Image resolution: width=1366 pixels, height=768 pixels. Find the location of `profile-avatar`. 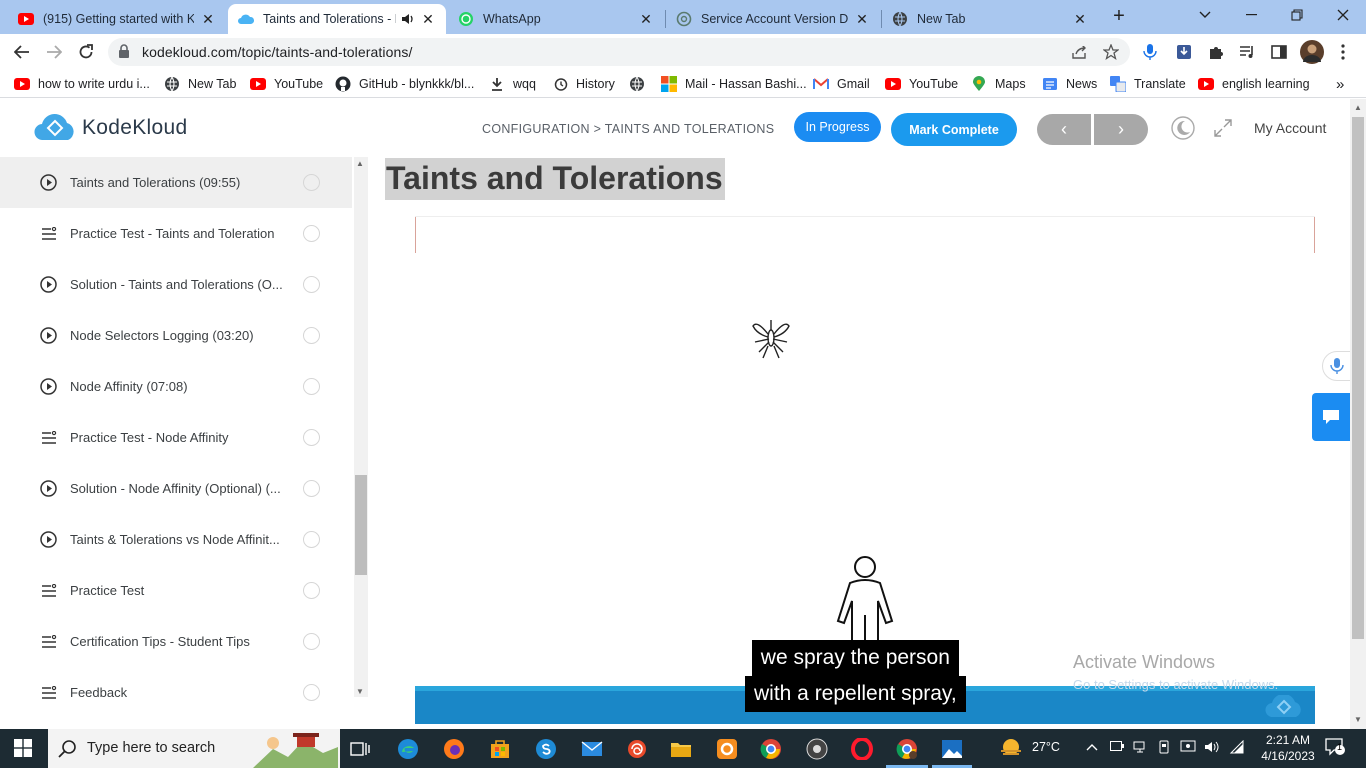

profile-avatar is located at coordinates (1312, 52).